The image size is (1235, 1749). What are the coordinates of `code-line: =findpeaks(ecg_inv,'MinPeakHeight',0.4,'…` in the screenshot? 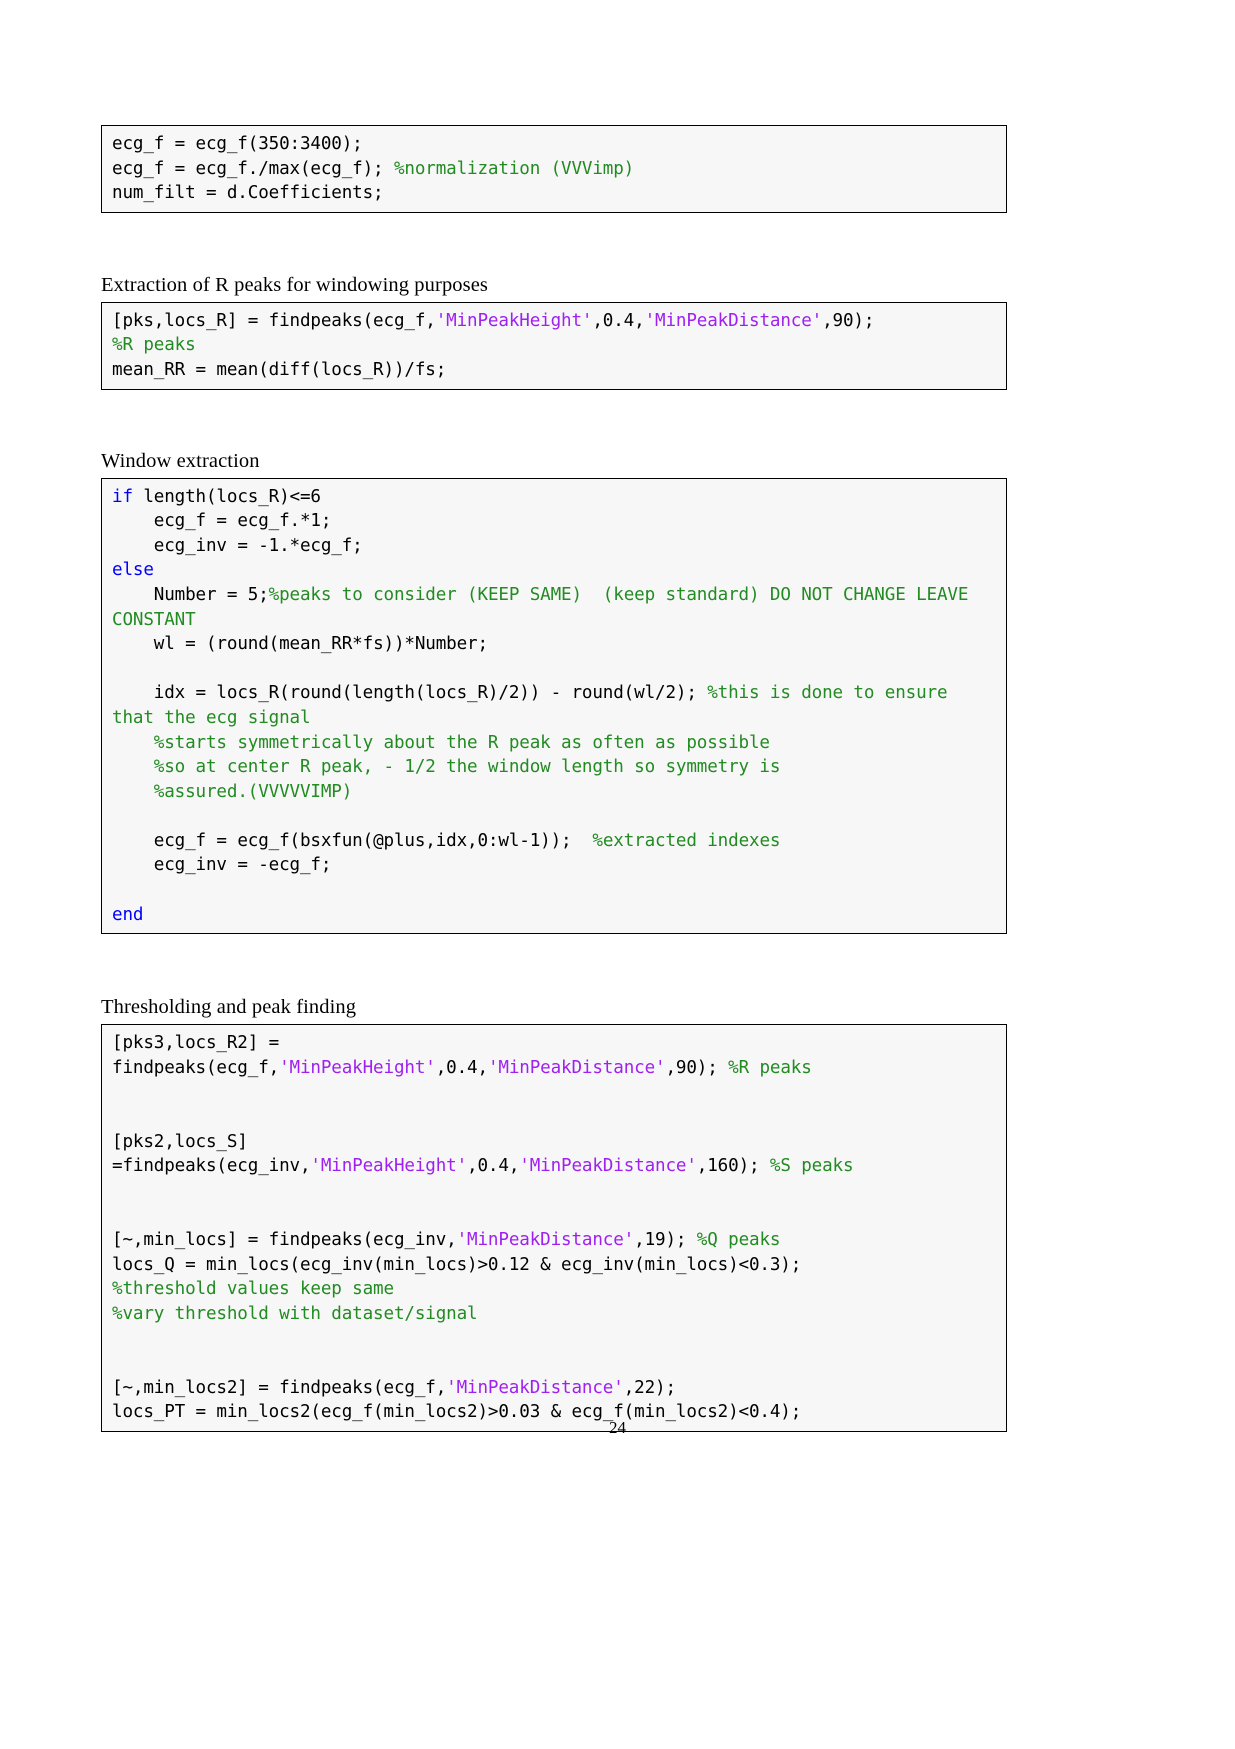 It's located at (555, 1166).